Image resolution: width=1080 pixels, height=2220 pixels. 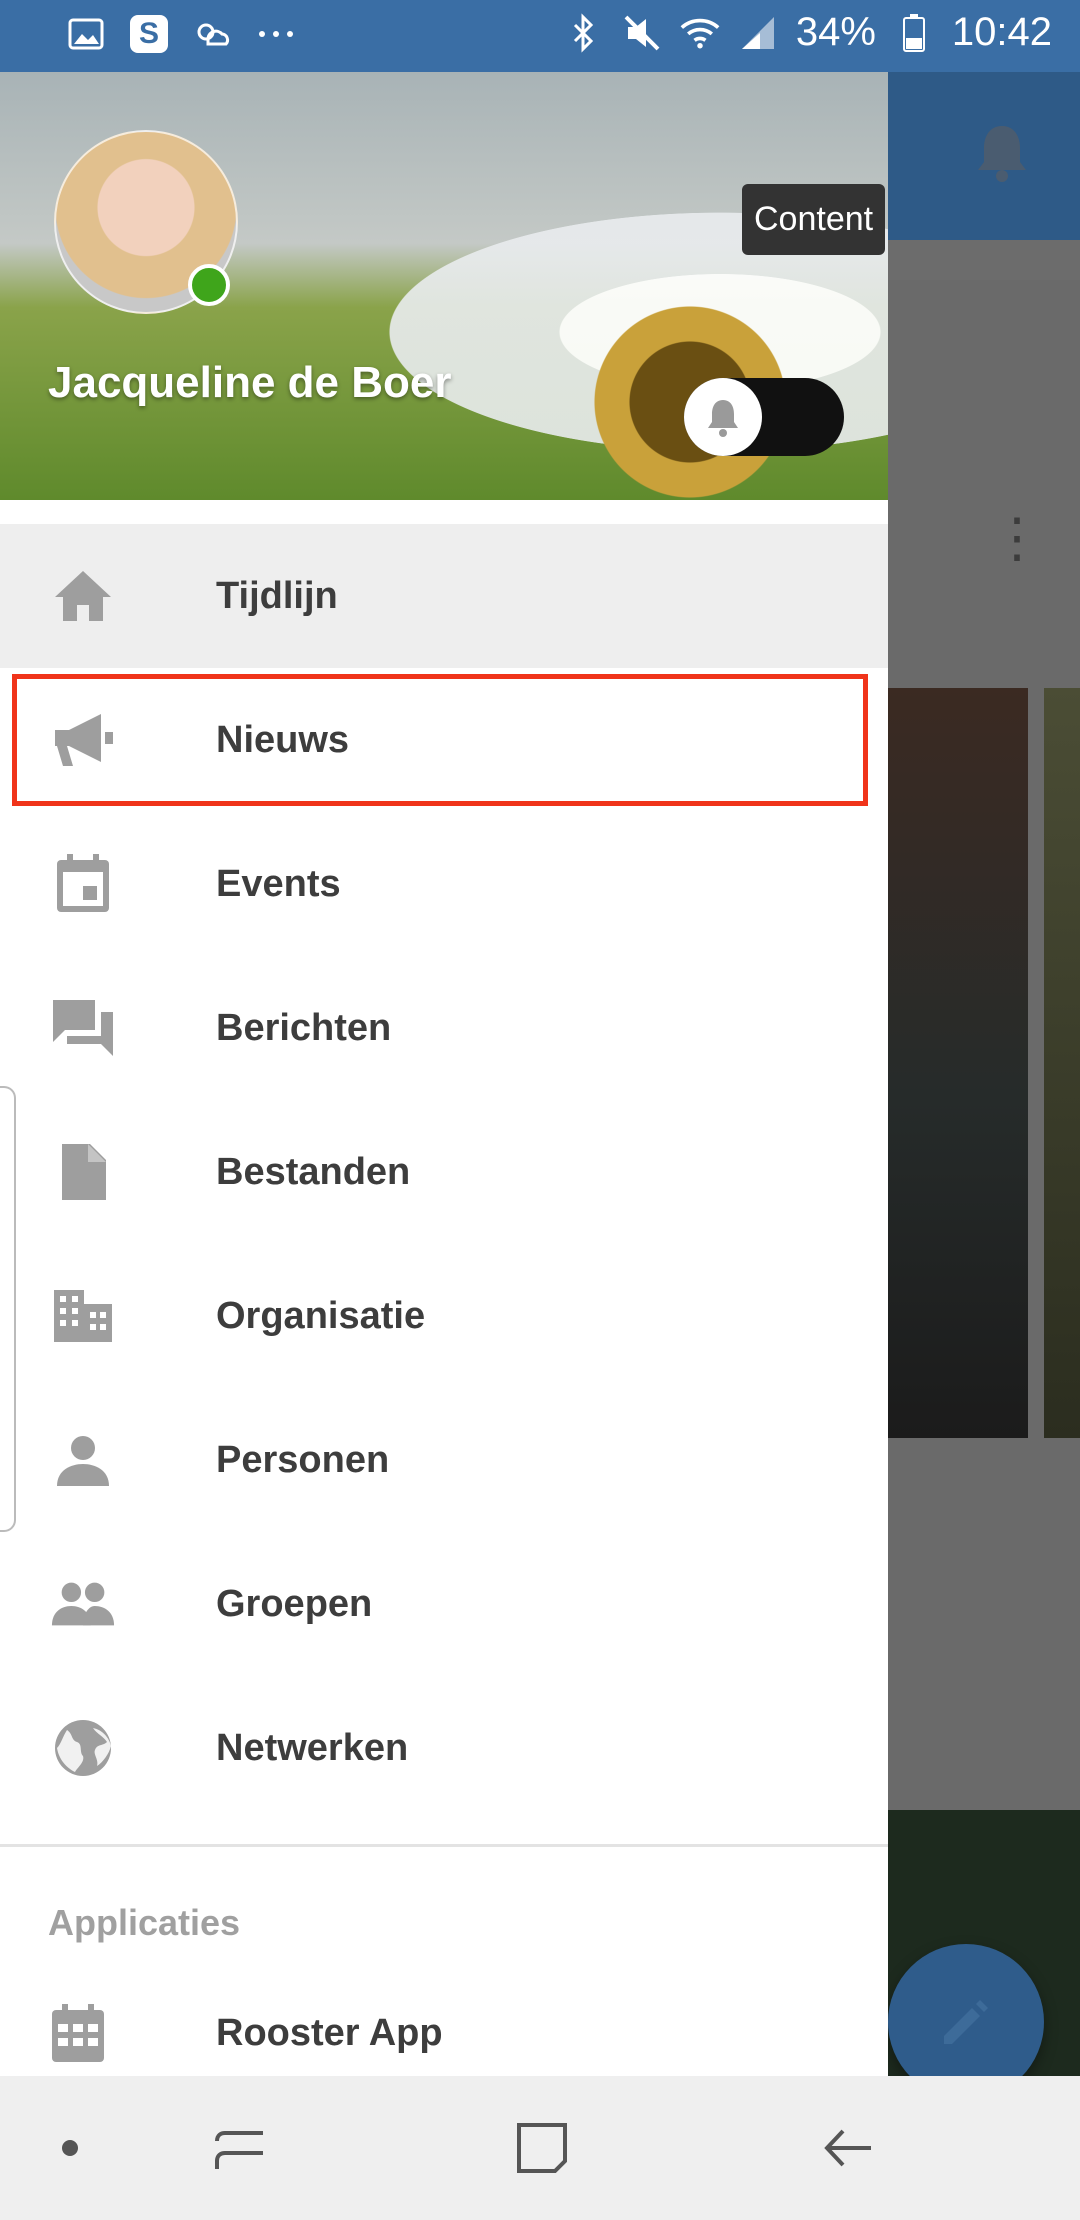 I want to click on more-options-icon: ⋮, so click(x=1017, y=538).